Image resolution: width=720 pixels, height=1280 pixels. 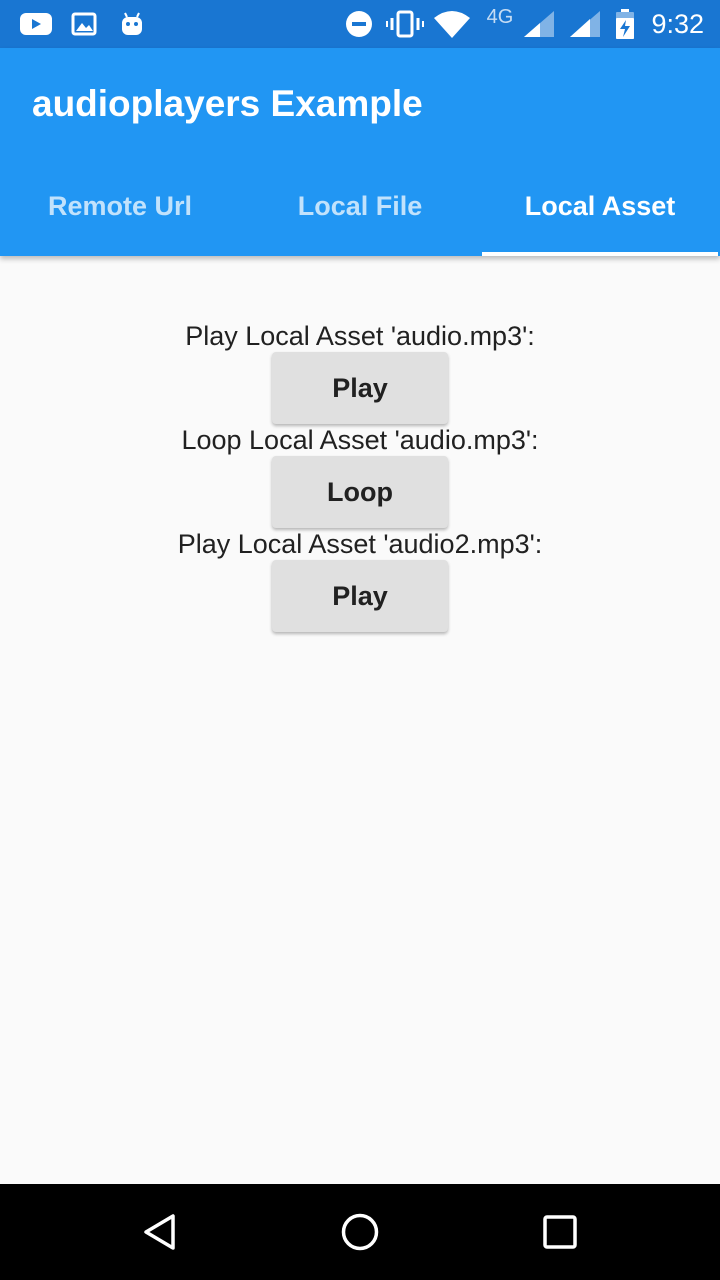 I want to click on signal-icon, so click(x=539, y=24).